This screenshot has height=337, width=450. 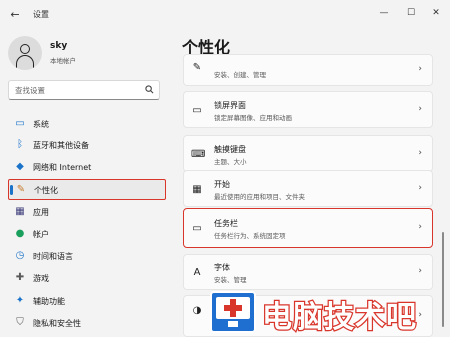 What do you see at coordinates (20, 322) in the screenshot?
I see `shield-icon: ⛉` at bounding box center [20, 322].